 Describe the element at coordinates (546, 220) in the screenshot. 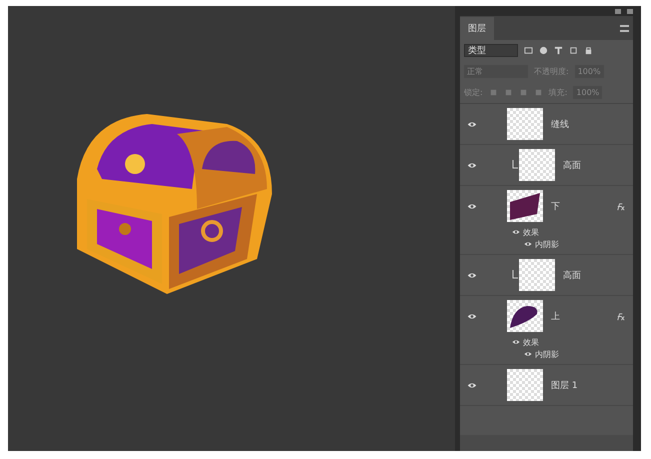

I see `layer-row: 下 效果 内阴影` at that location.